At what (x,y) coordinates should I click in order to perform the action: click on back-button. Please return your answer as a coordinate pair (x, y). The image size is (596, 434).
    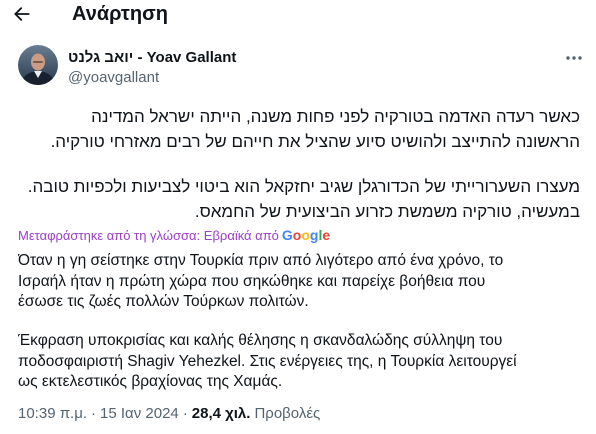
    Looking at the image, I should click on (22, 14).